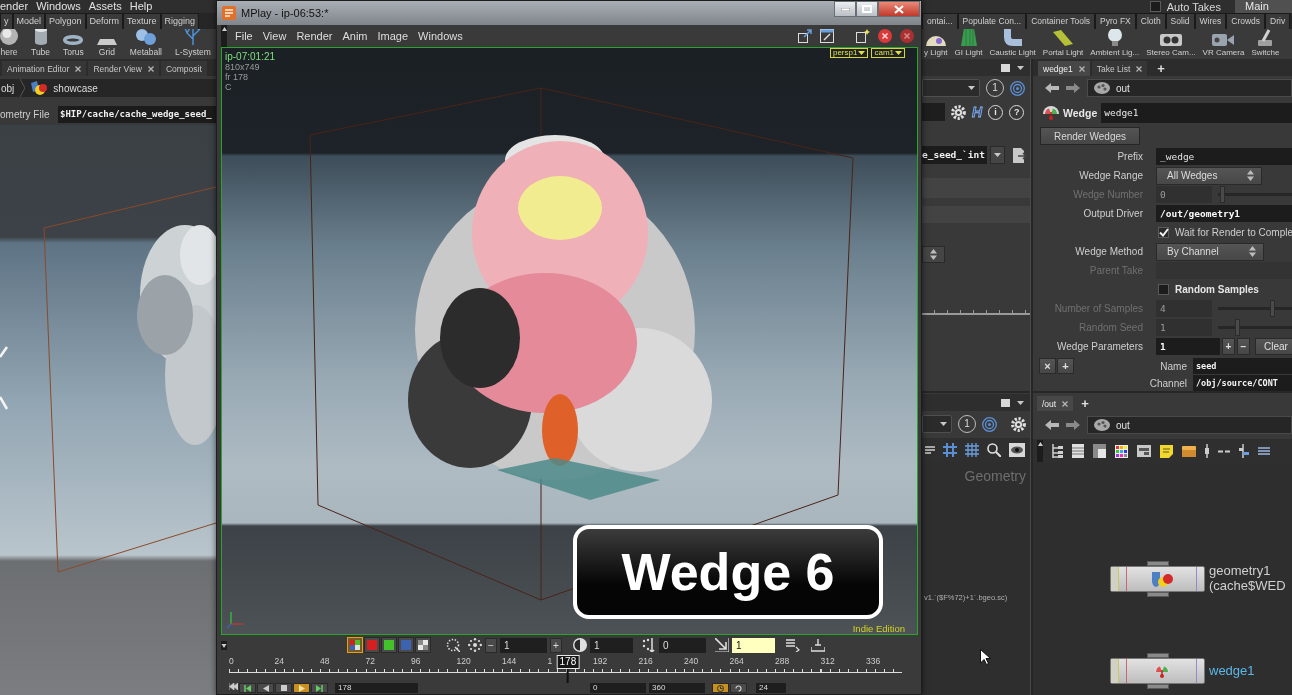  Describe the element at coordinates (972, 450) in the screenshot. I see `grid-icon` at that location.